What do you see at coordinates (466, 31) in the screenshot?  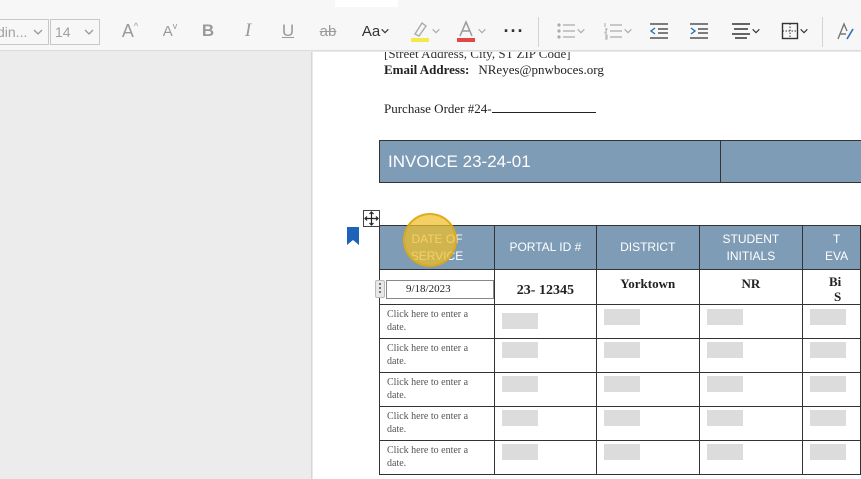 I see `font-color-icon` at bounding box center [466, 31].